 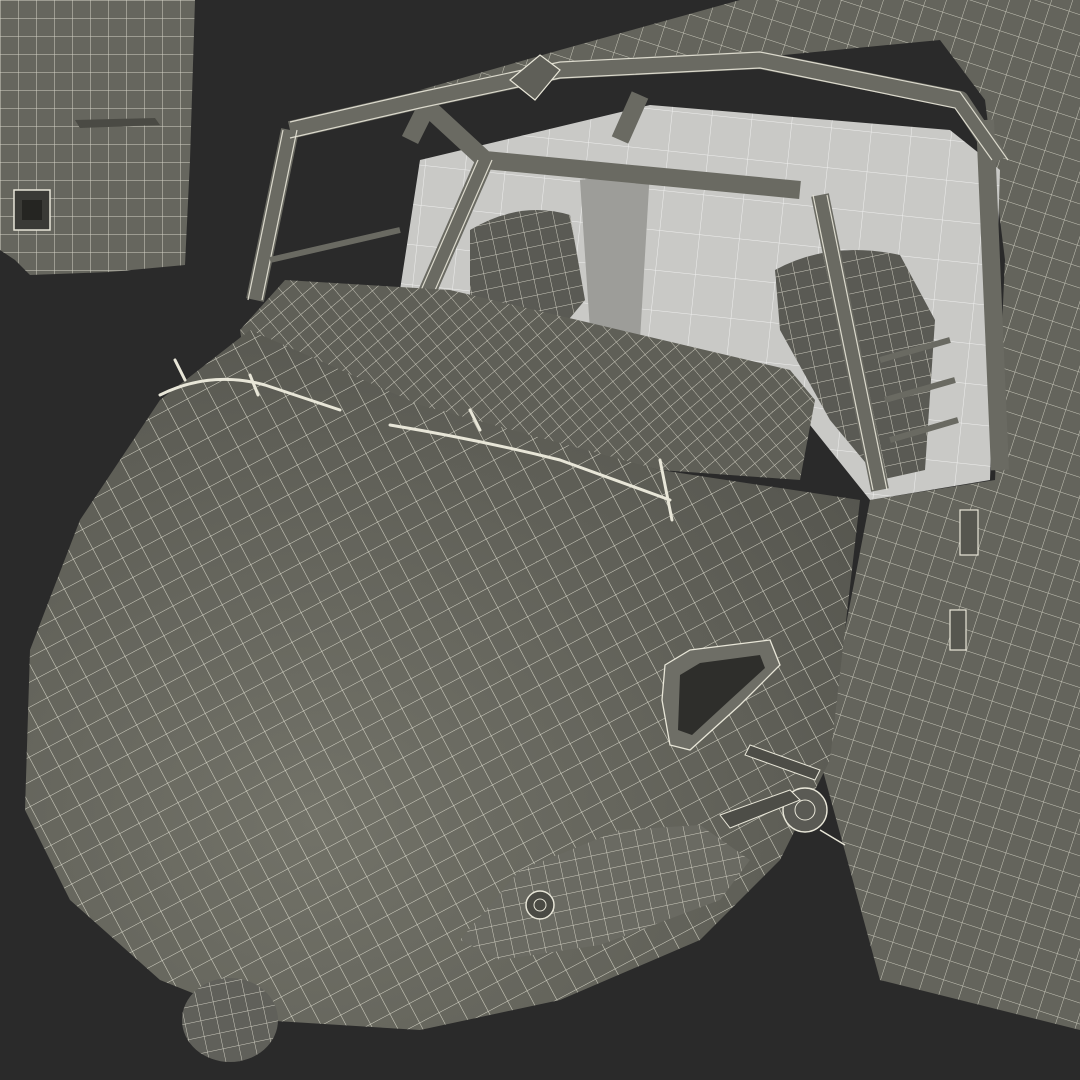 I want to click on pod-lens, so click(x=540, y=905).